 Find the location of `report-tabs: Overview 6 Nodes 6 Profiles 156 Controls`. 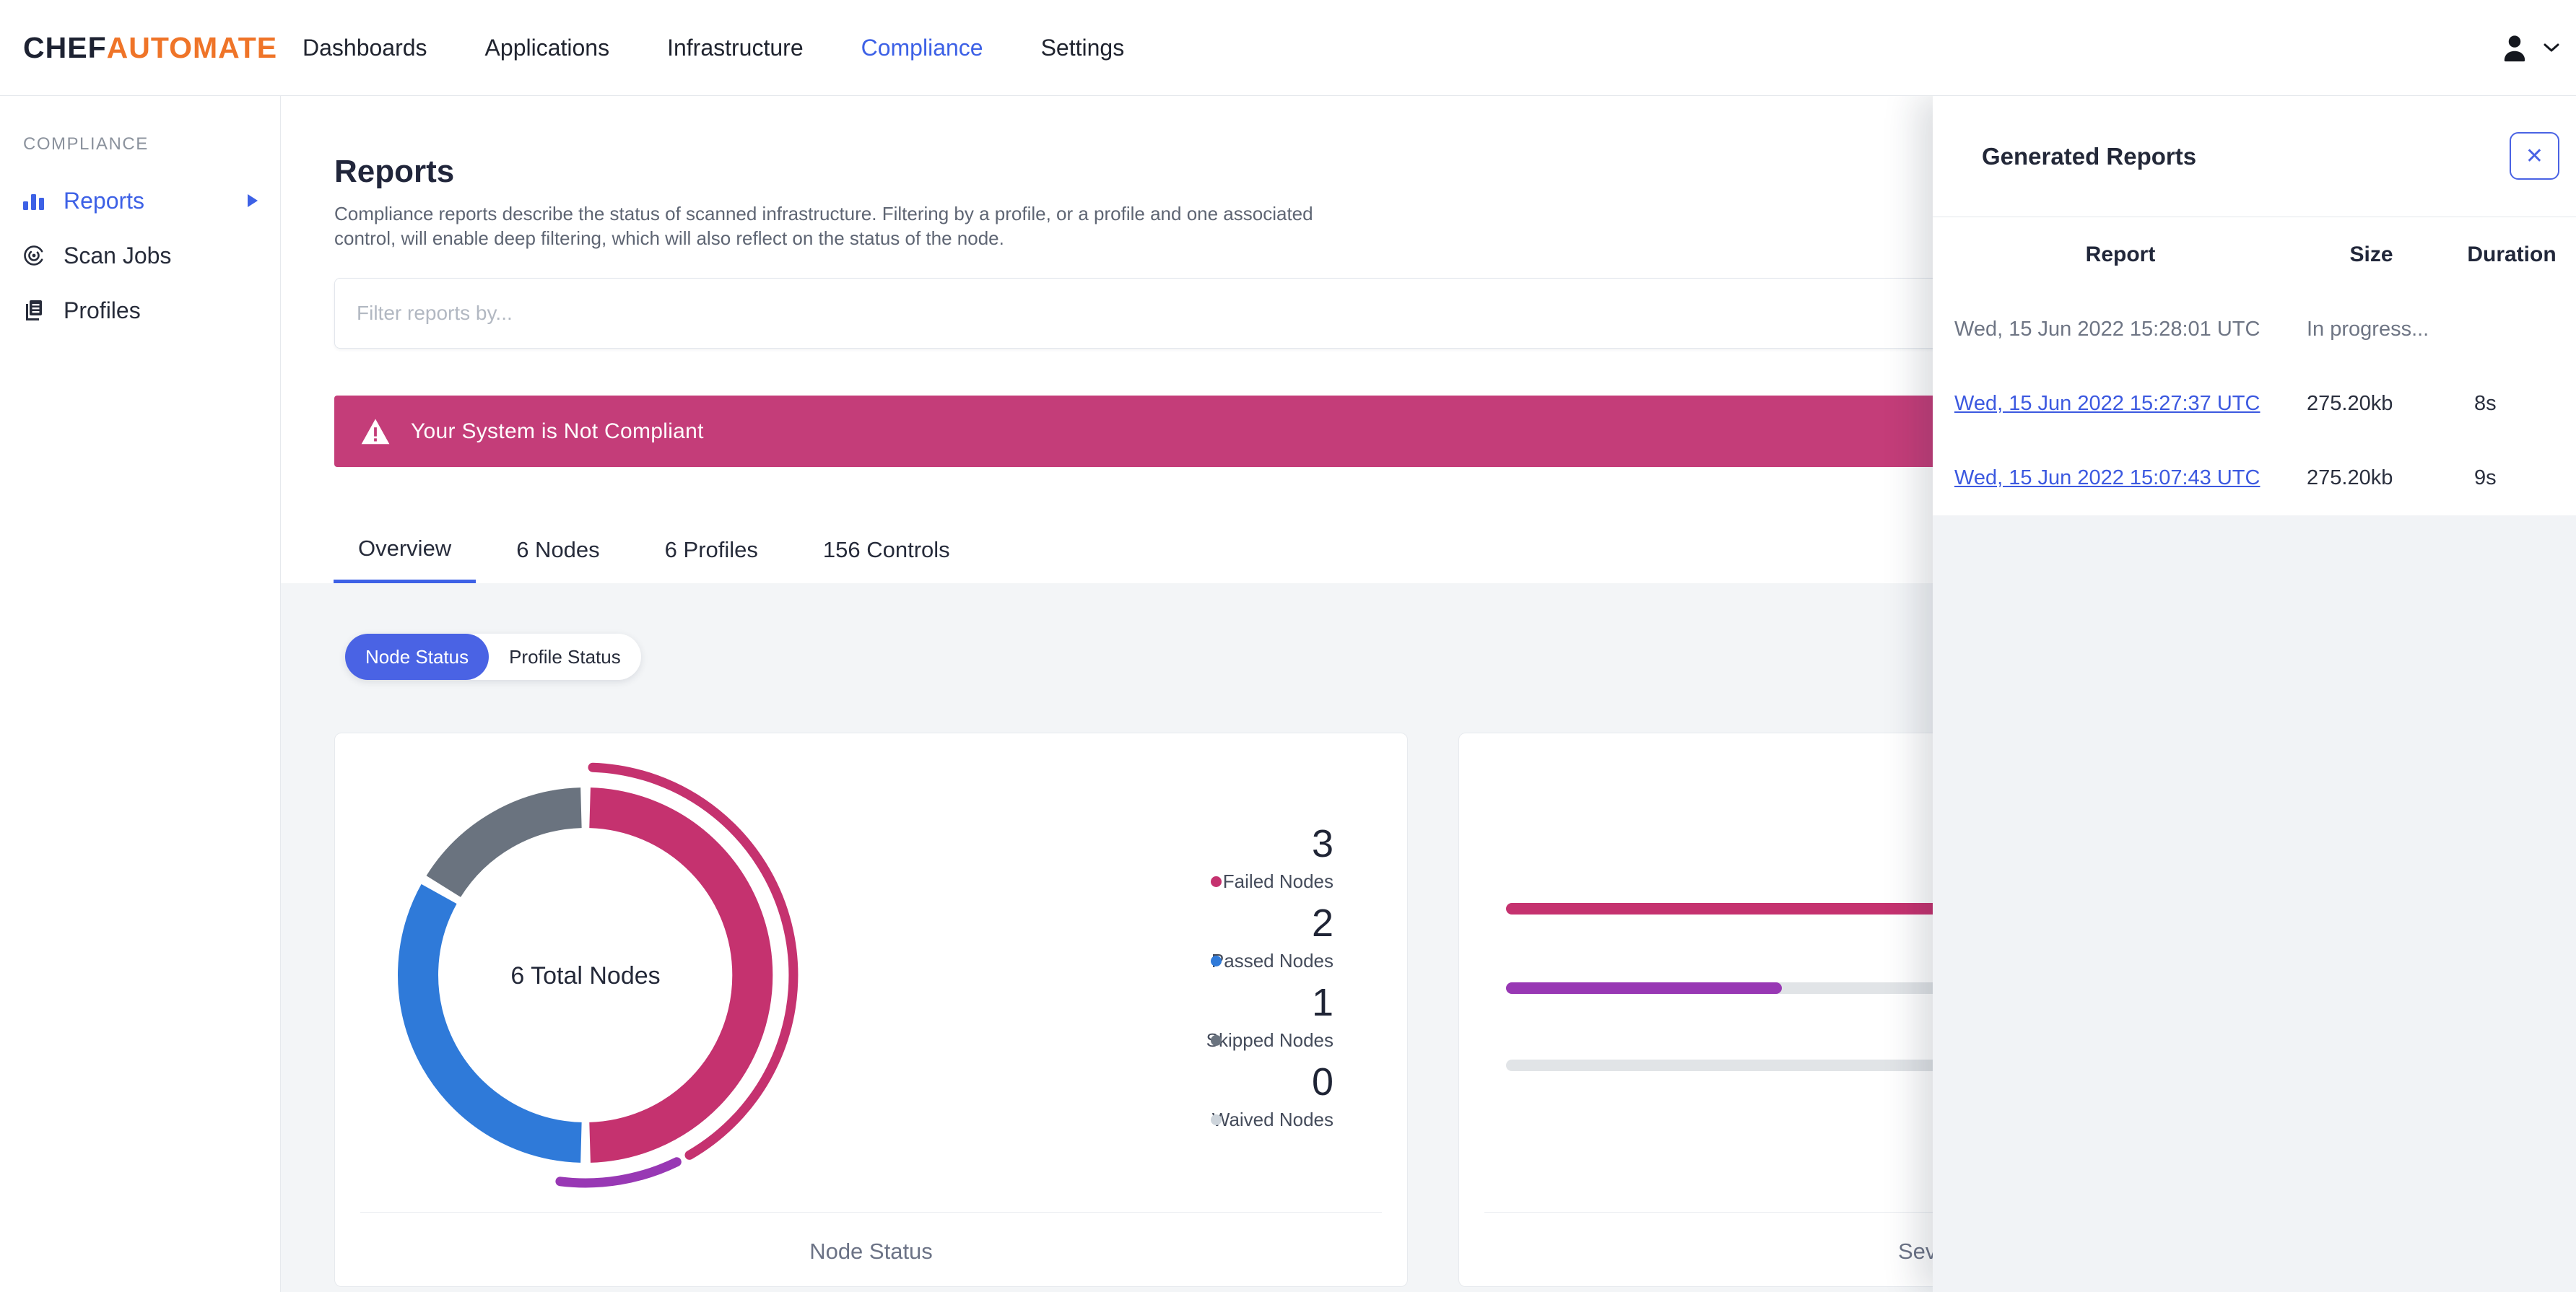

report-tabs: Overview 6 Nodes 6 Profiles 156 Controls is located at coordinates (654, 550).